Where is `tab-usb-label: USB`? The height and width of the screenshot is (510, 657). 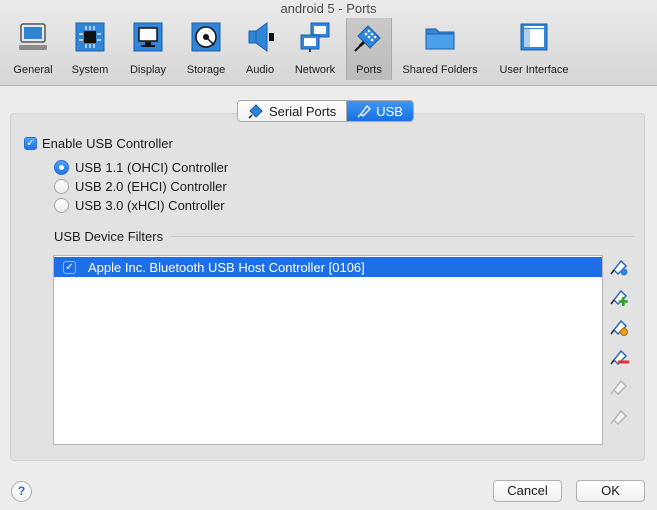
tab-usb-label: USB is located at coordinates (389, 111).